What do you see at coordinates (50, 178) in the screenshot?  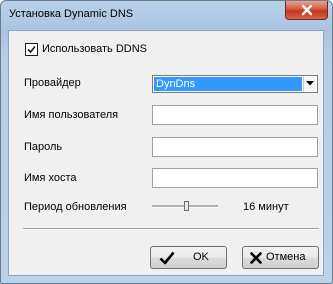 I see `hostname-label: Имя хоста` at bounding box center [50, 178].